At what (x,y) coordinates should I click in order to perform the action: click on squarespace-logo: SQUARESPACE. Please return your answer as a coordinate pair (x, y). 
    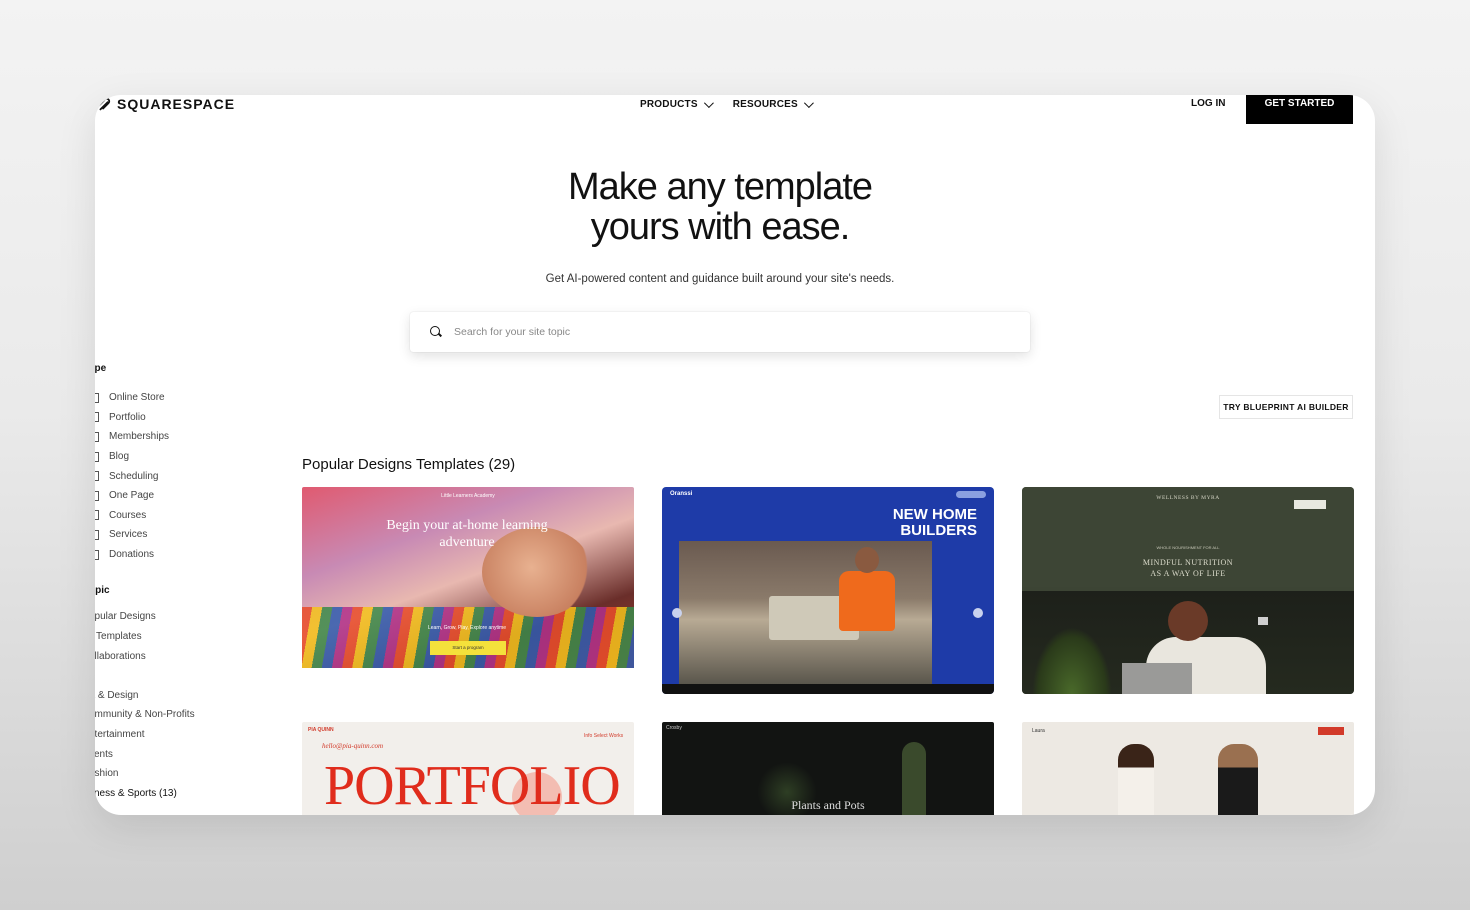
    Looking at the image, I should click on (165, 104).